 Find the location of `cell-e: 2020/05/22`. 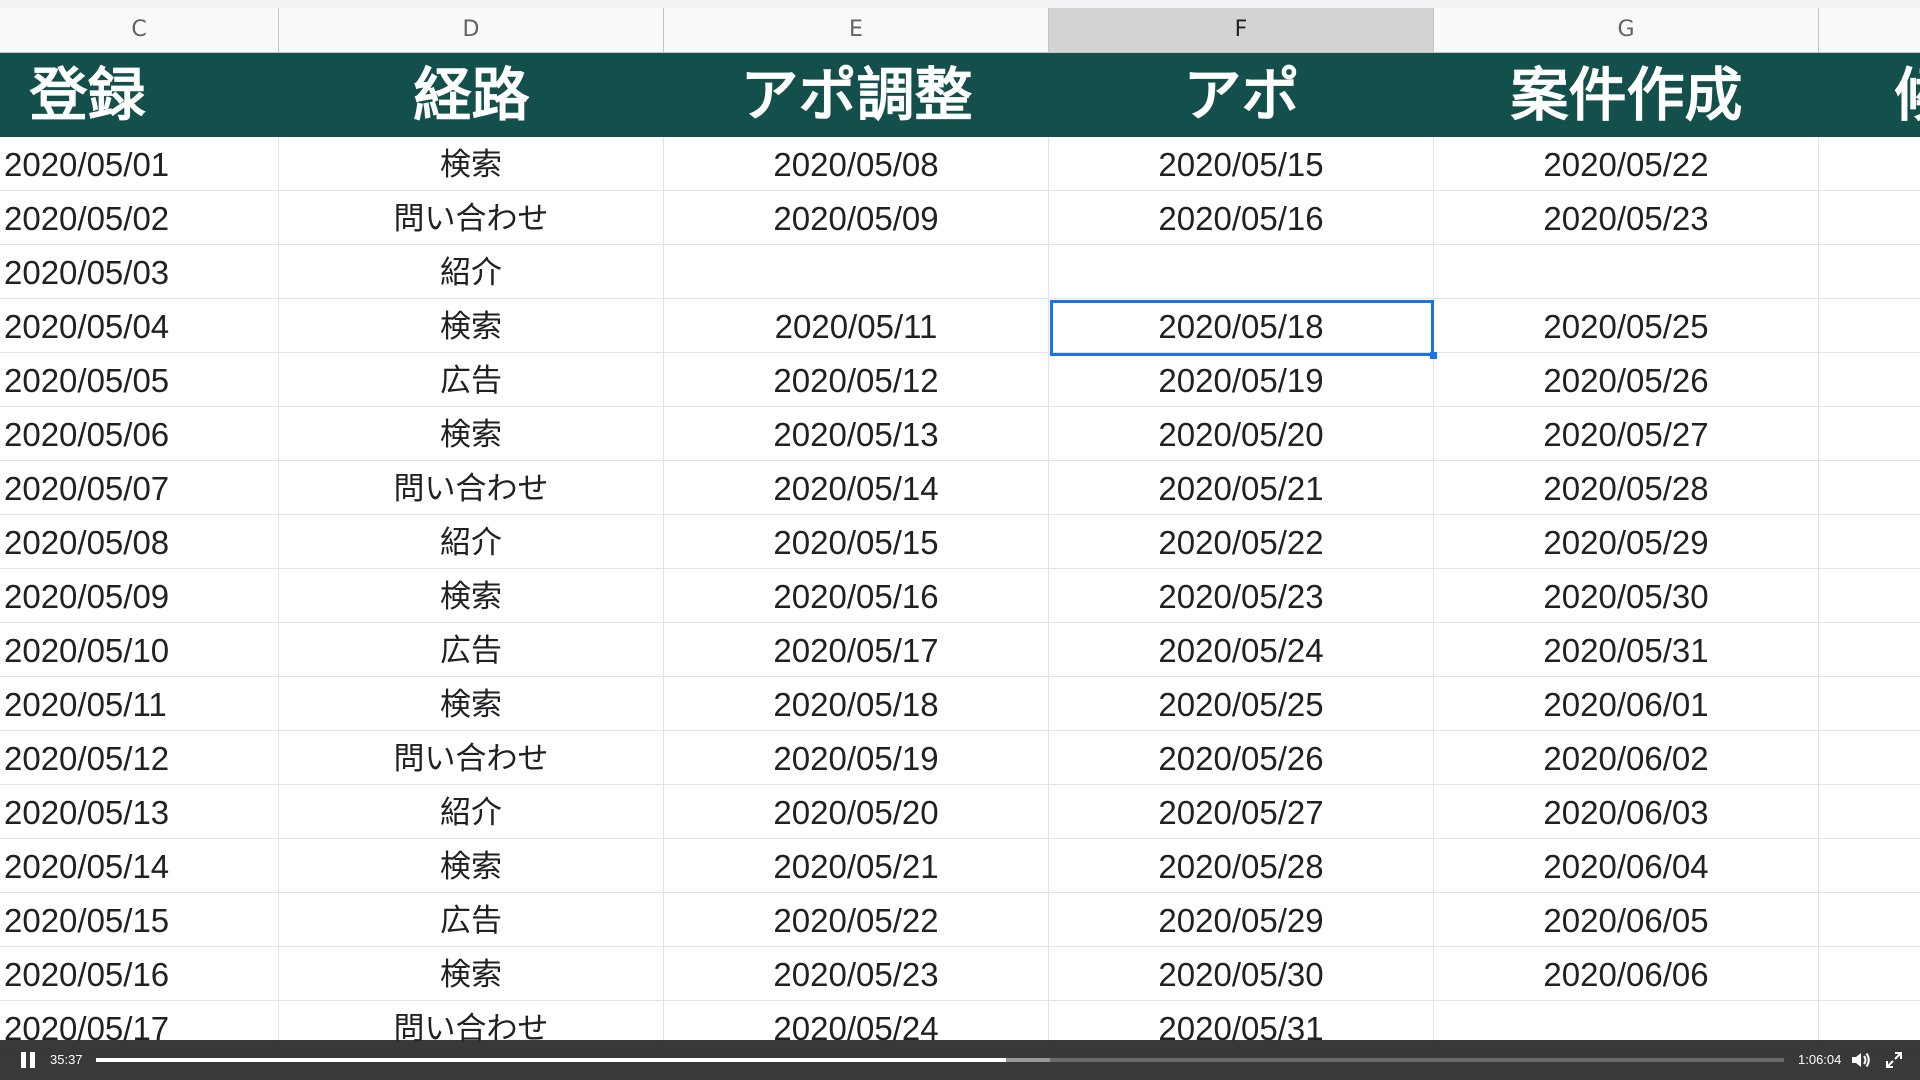

cell-e: 2020/05/22 is located at coordinates (856, 920).